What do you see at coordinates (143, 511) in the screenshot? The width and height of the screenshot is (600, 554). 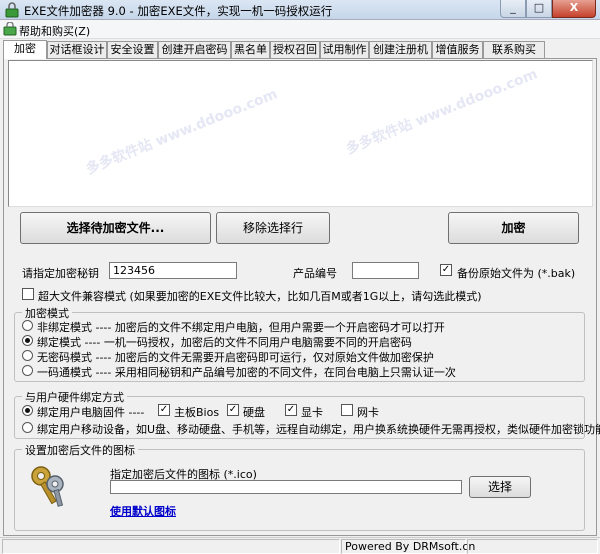 I see `use-default-icon-link: 使用默认图标` at bounding box center [143, 511].